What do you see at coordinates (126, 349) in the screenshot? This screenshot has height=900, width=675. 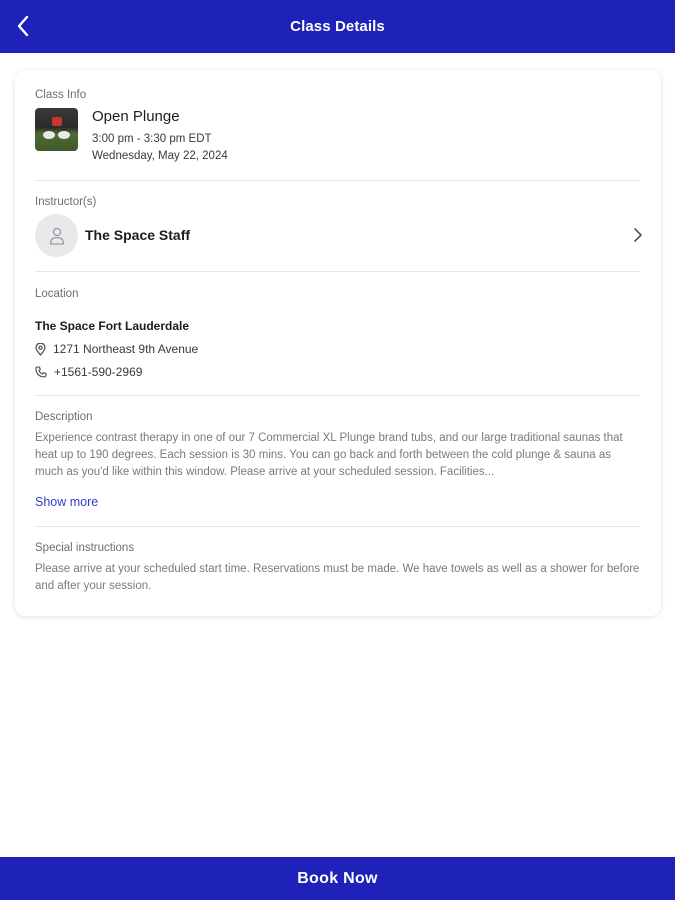 I see `location-address: 1271 Northeast 9th Avenue` at bounding box center [126, 349].